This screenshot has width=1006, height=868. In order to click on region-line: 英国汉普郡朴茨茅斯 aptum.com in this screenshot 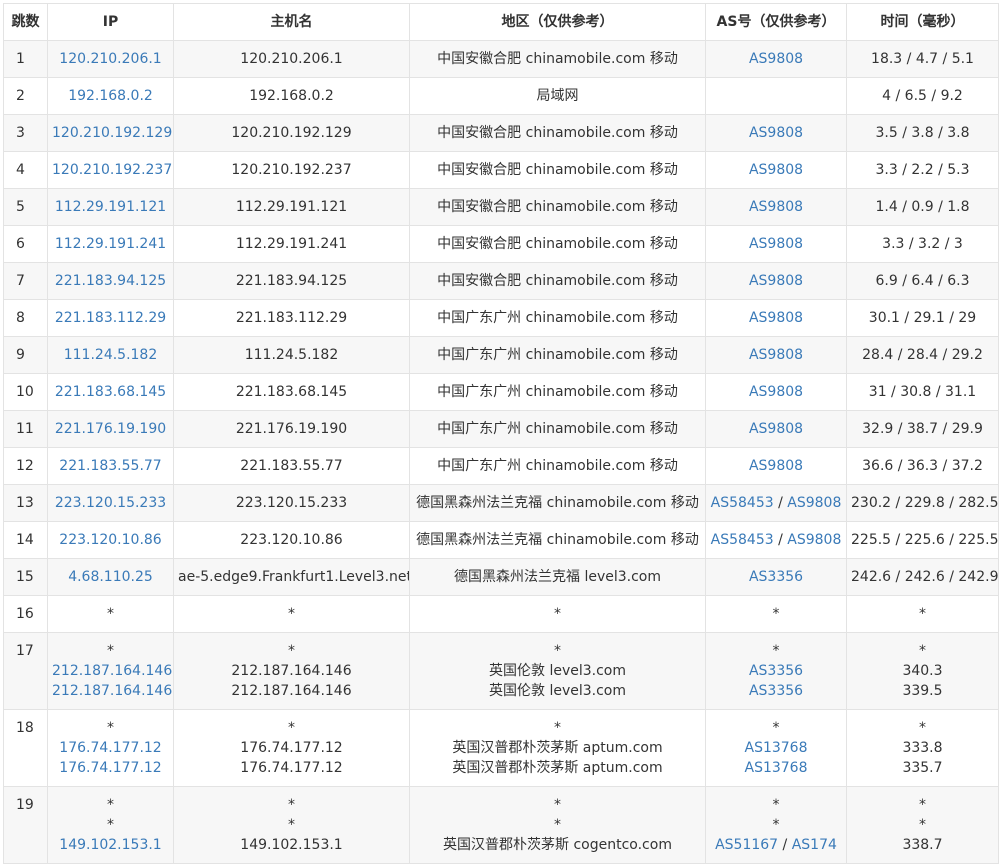, I will do `click(557, 768)`.